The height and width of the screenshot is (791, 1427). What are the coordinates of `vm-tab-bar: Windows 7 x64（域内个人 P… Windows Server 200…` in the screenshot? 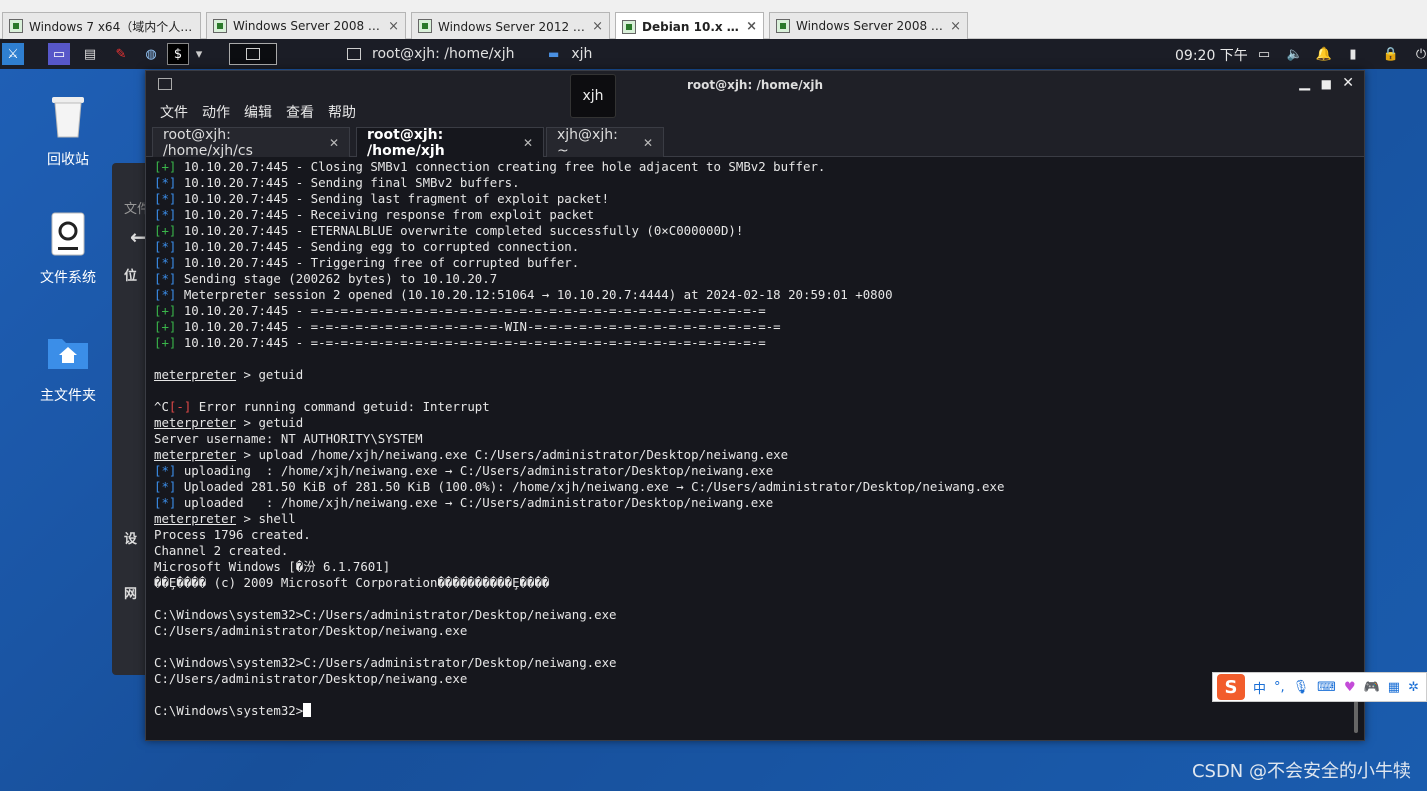 It's located at (713, 20).